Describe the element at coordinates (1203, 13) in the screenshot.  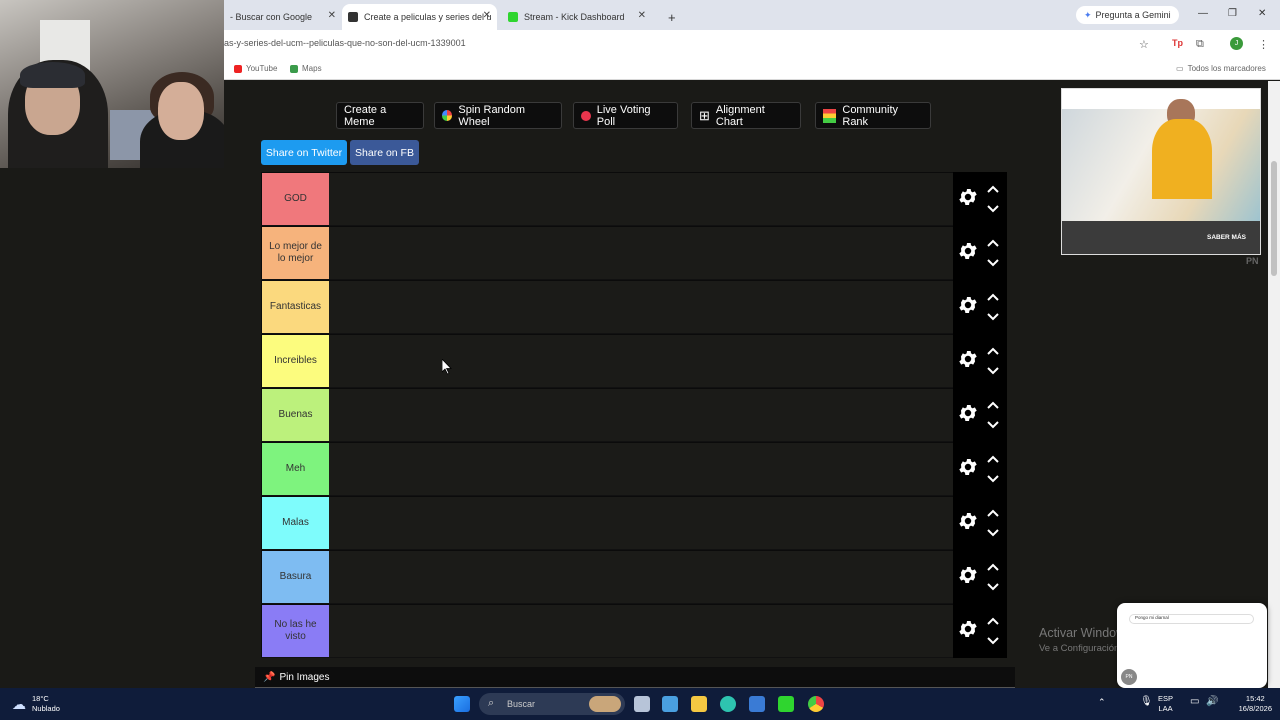
I see `minimize-icon: —` at that location.